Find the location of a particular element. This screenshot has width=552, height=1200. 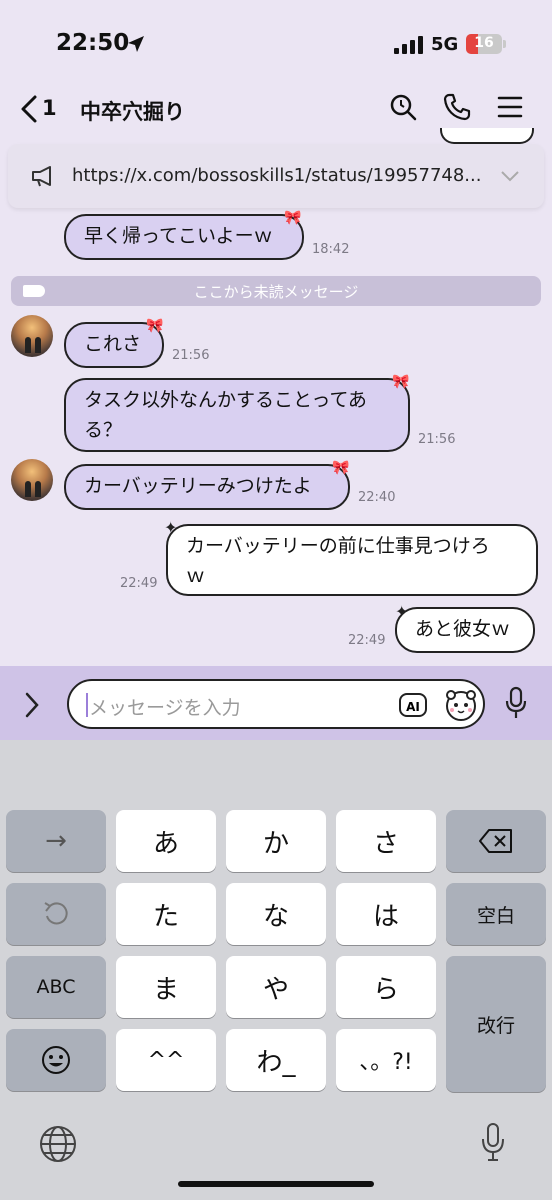

abc-key: ABC is located at coordinates (56, 987).